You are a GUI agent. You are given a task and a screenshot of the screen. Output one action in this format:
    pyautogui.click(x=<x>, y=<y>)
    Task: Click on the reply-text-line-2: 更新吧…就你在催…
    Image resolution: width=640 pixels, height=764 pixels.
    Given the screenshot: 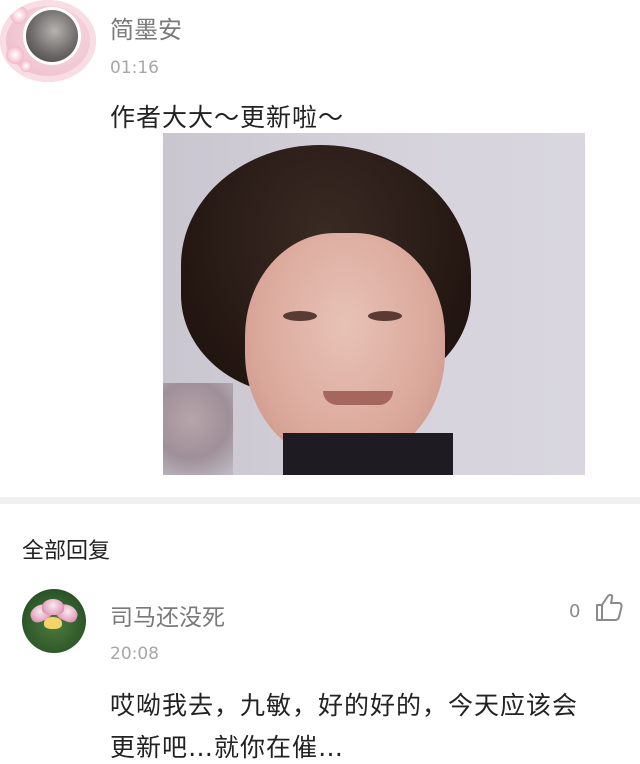 What is the action you would take?
    pyautogui.click(x=227, y=747)
    